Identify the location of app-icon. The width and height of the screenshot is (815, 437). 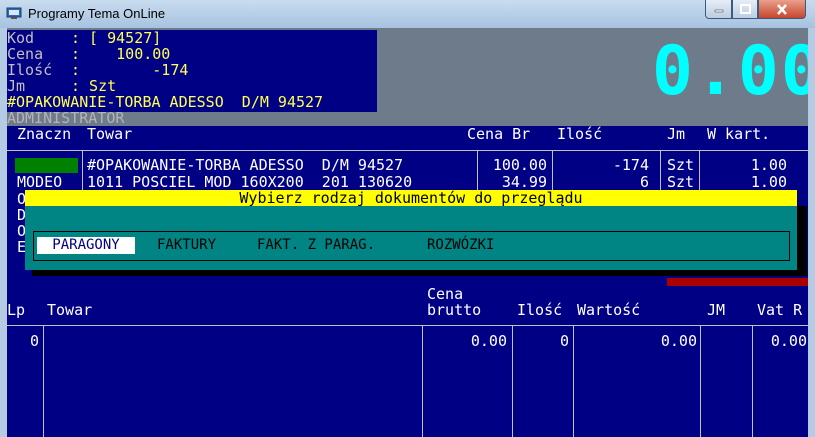
(14, 13).